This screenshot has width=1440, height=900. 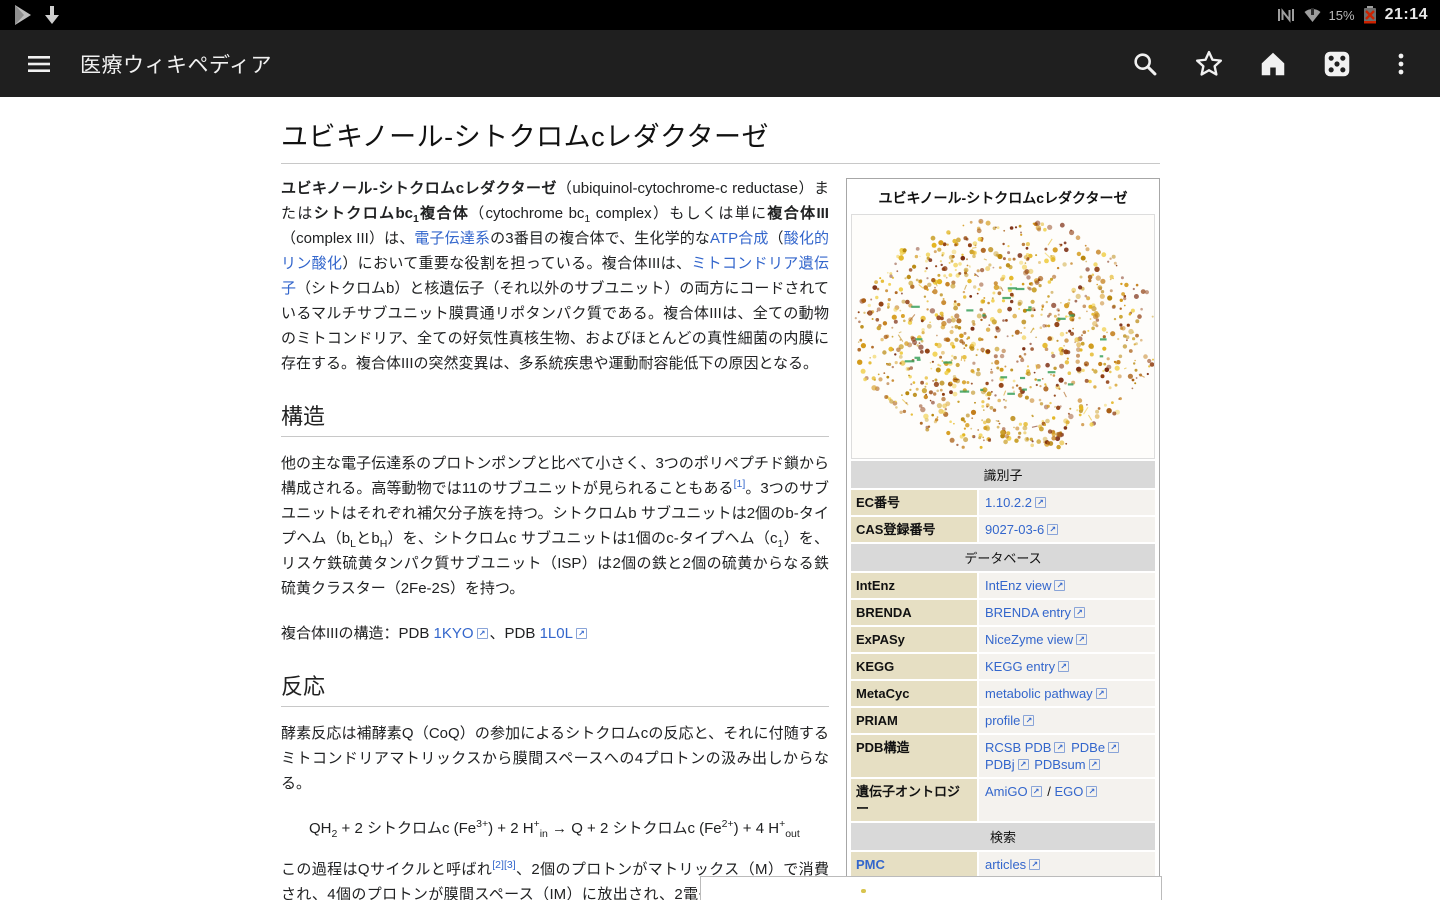 What do you see at coordinates (727, 824) in the screenshot?
I see `text-segment: 2+` at bounding box center [727, 824].